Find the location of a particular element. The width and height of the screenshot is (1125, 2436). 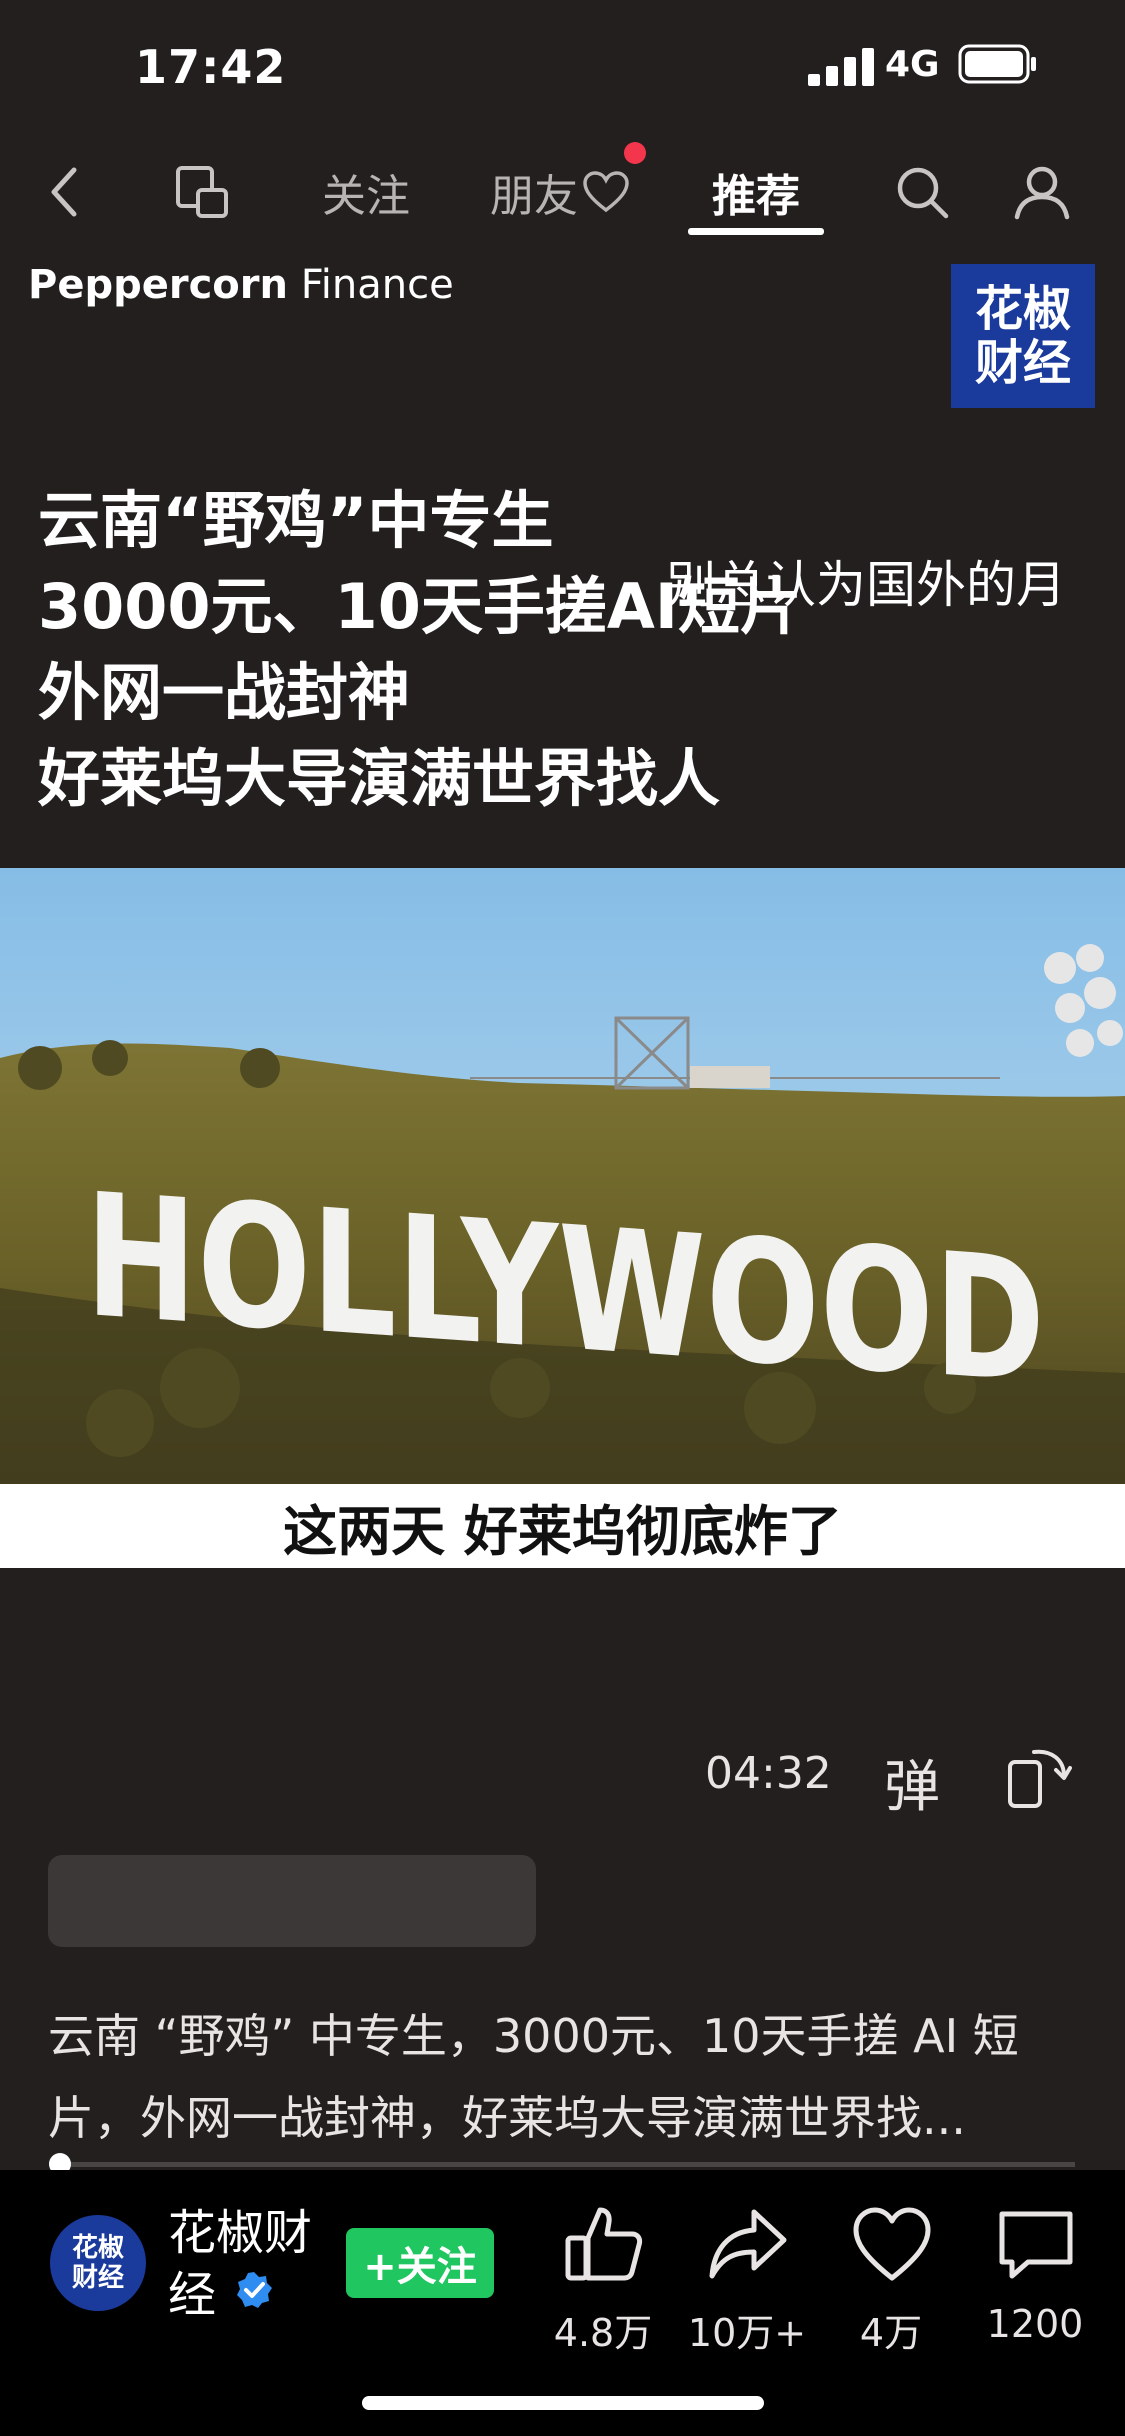

thumbs-up-icon is located at coordinates (604, 2244).